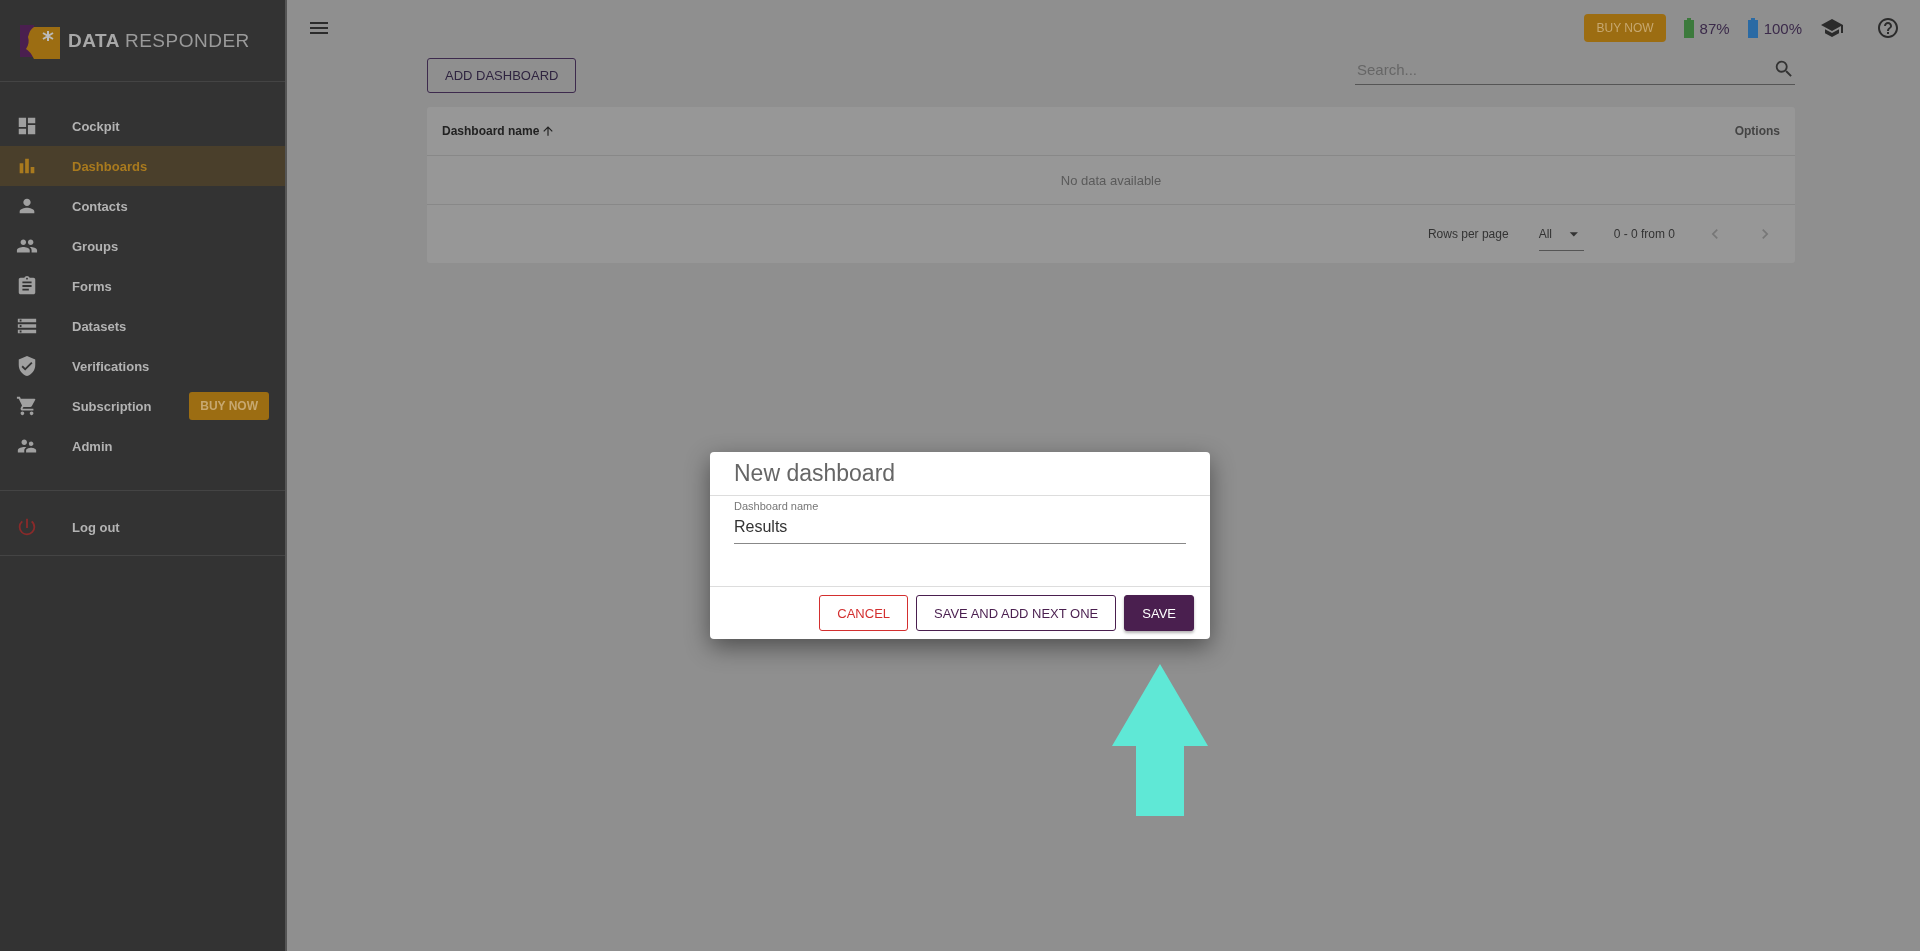 The image size is (1920, 951). Describe the element at coordinates (142, 126) in the screenshot. I see `sidebar-item: Cockpit` at that location.